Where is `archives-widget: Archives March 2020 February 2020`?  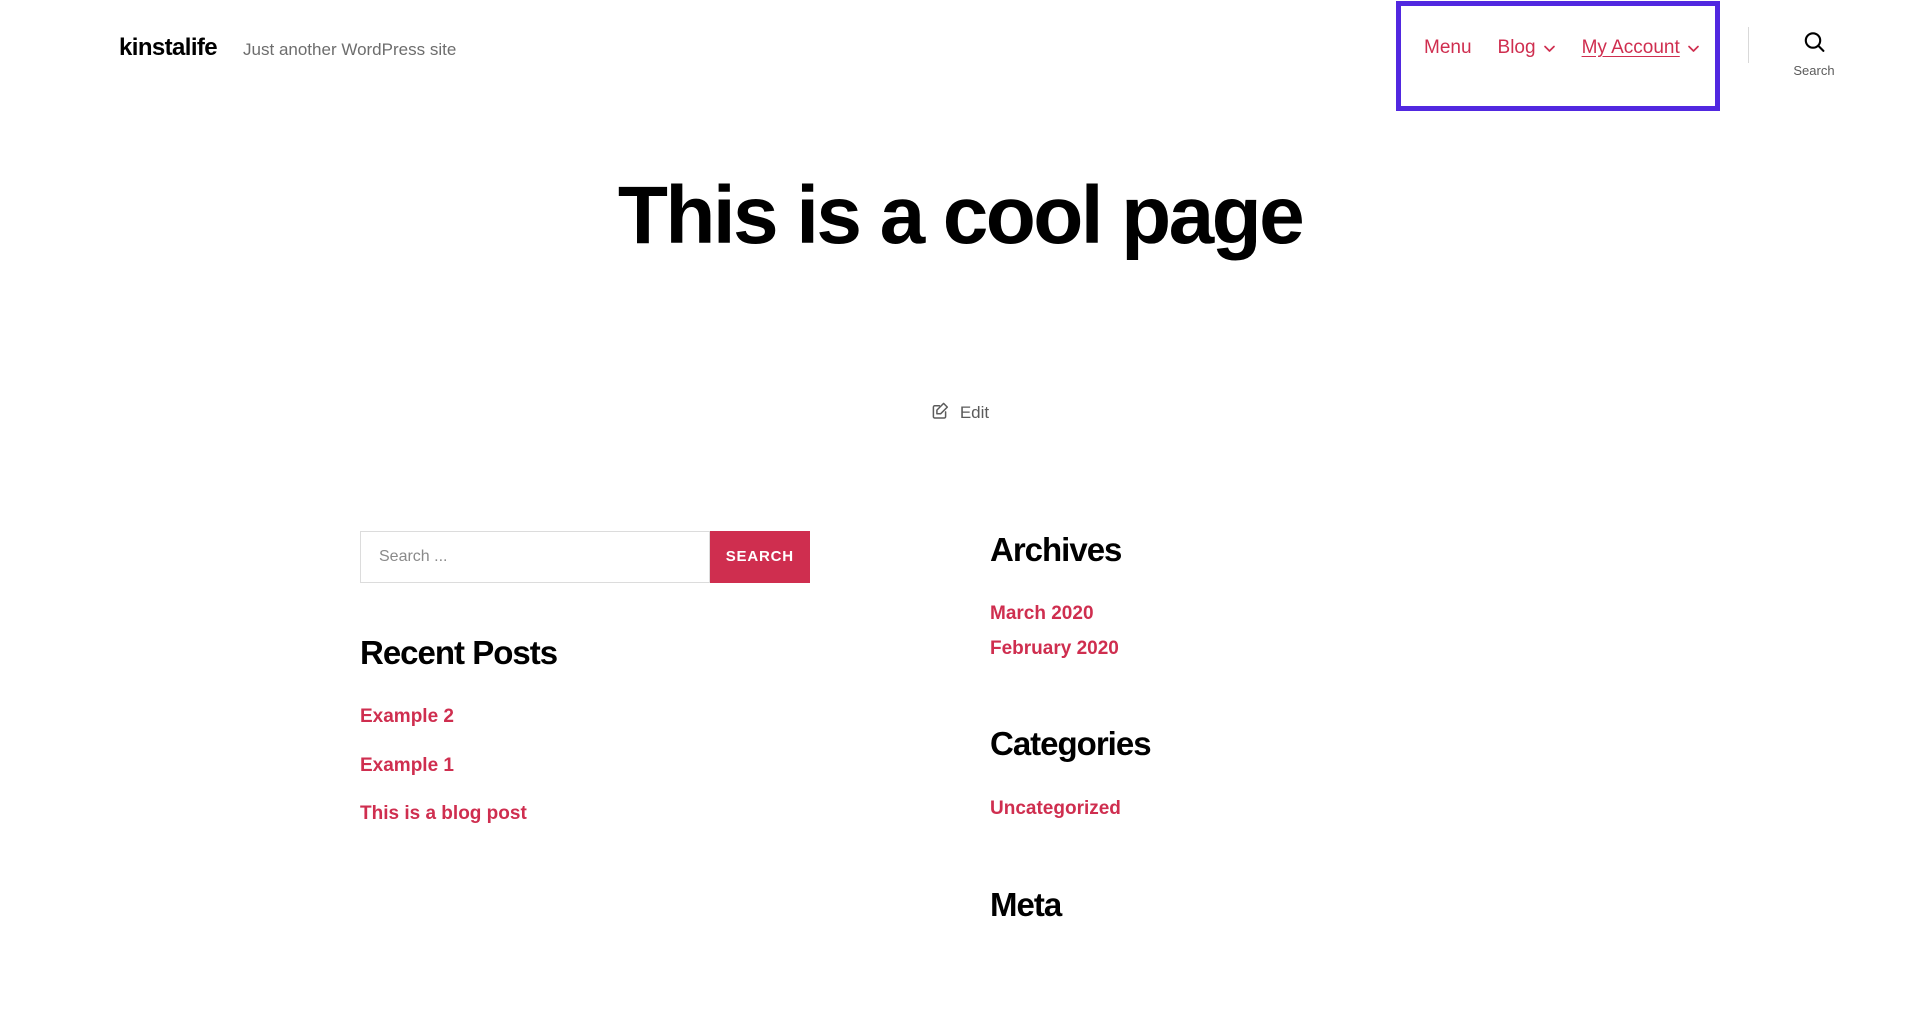 archives-widget: Archives March 2020 February 2020 is located at coordinates (1215, 597).